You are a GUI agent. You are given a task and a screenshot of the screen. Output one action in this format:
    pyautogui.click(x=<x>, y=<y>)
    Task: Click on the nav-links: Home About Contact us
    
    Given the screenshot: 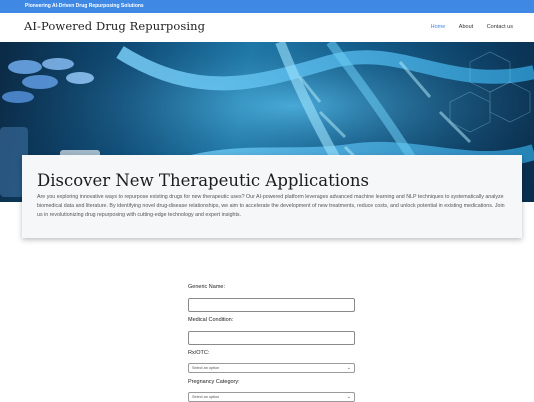 What is the action you would take?
    pyautogui.click(x=466, y=27)
    